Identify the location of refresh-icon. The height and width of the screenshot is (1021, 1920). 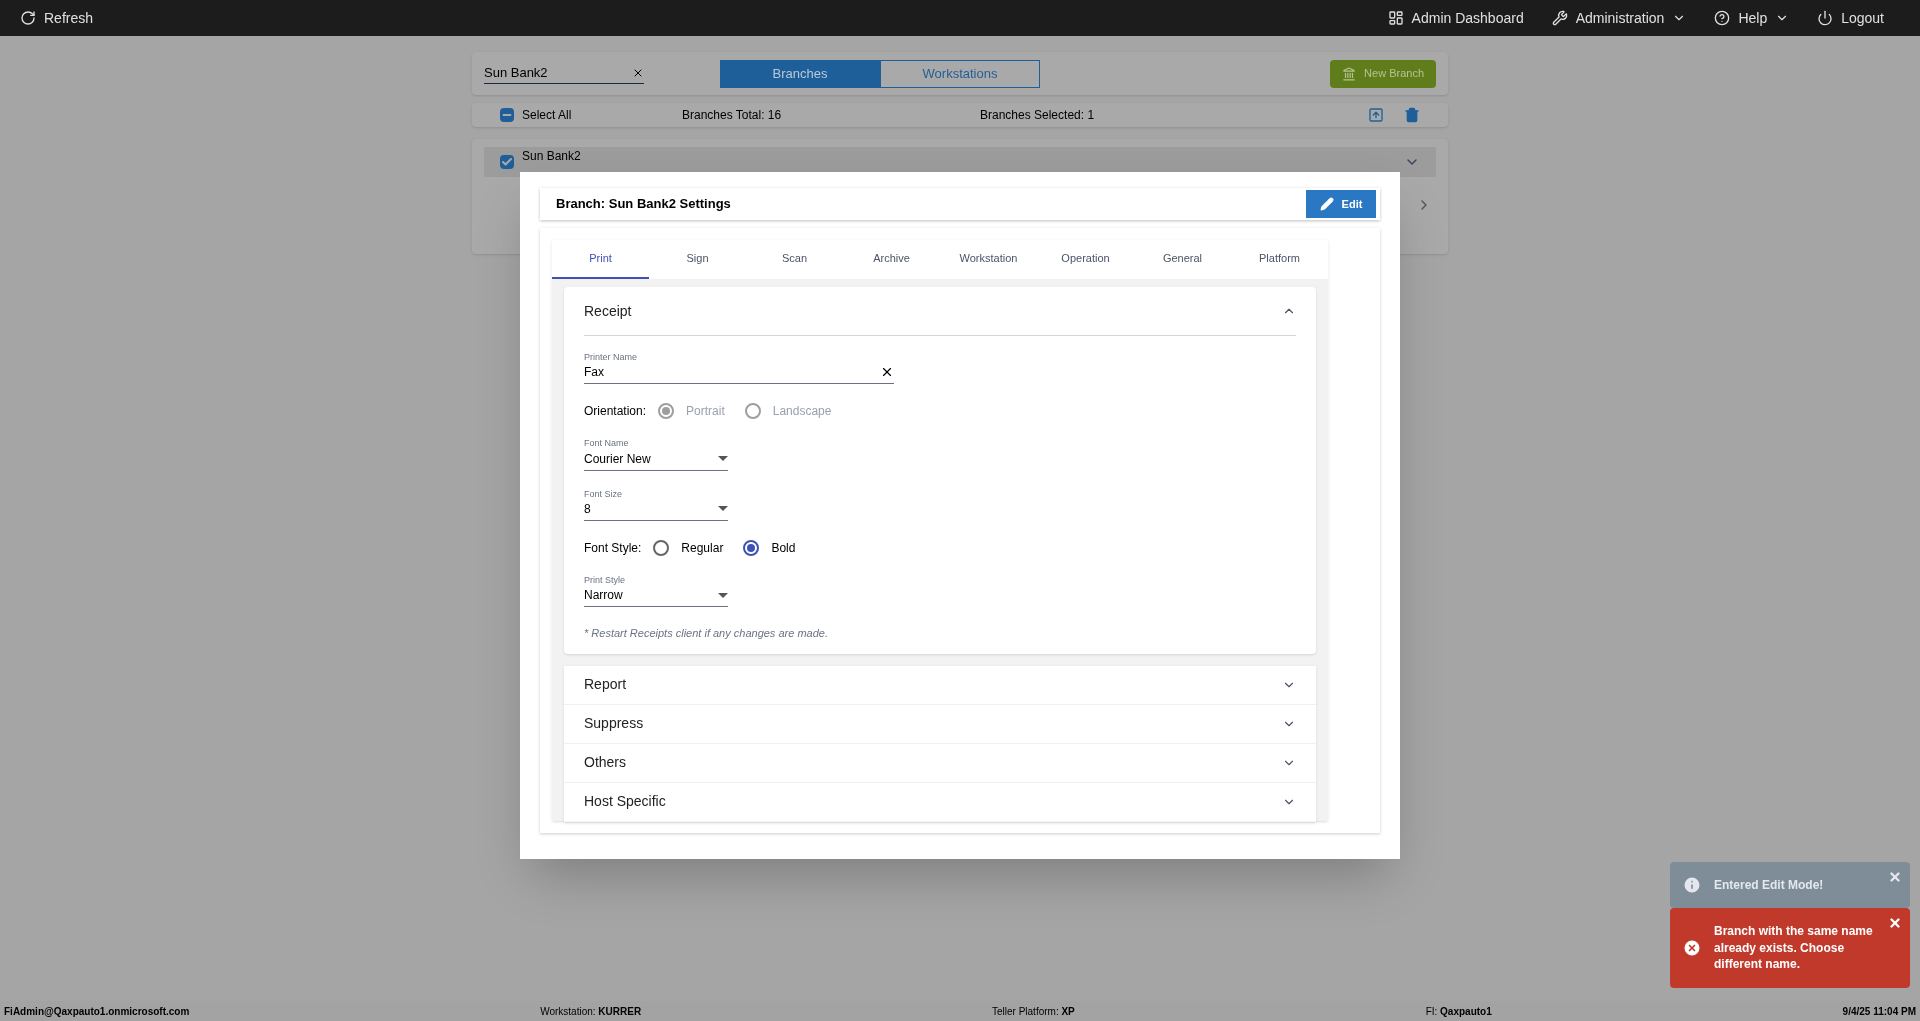
(28, 18).